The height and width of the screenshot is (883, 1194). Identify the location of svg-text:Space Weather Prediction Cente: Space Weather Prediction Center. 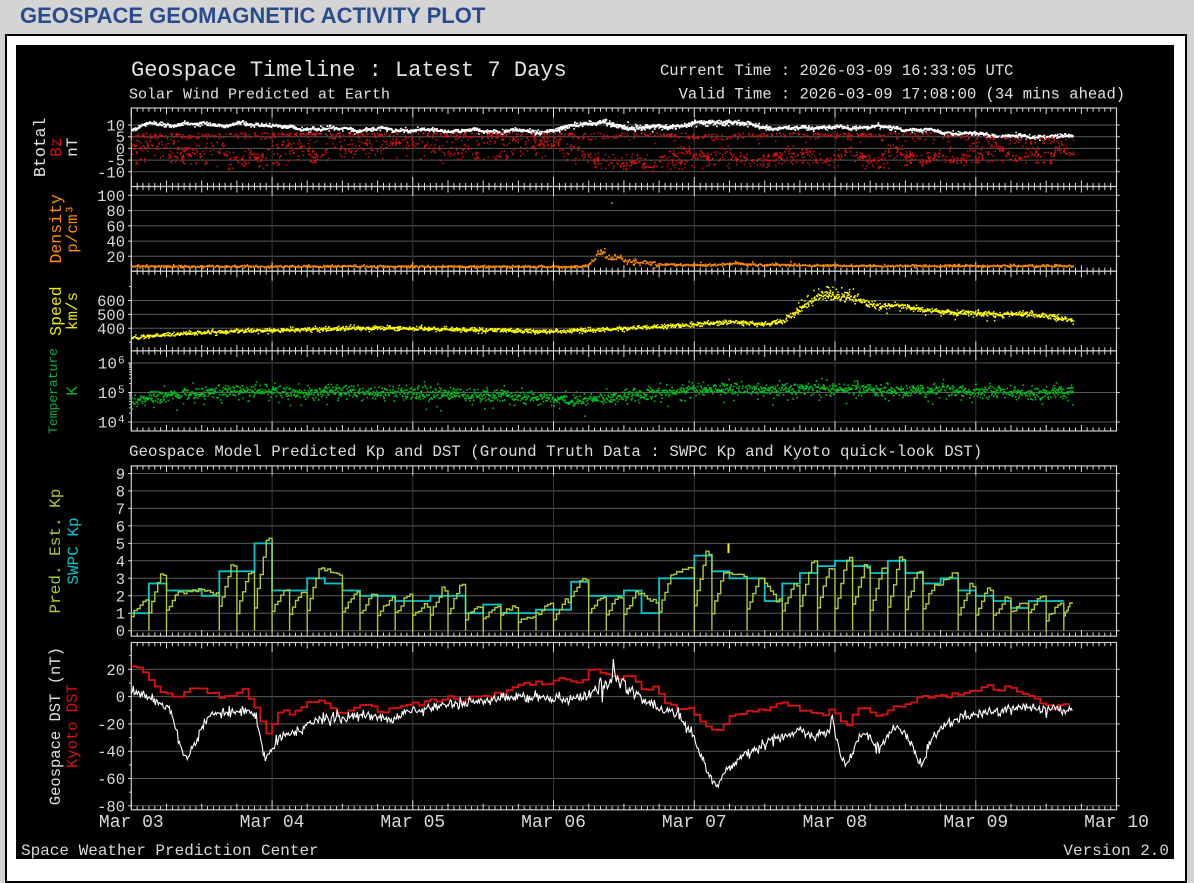
(170, 850).